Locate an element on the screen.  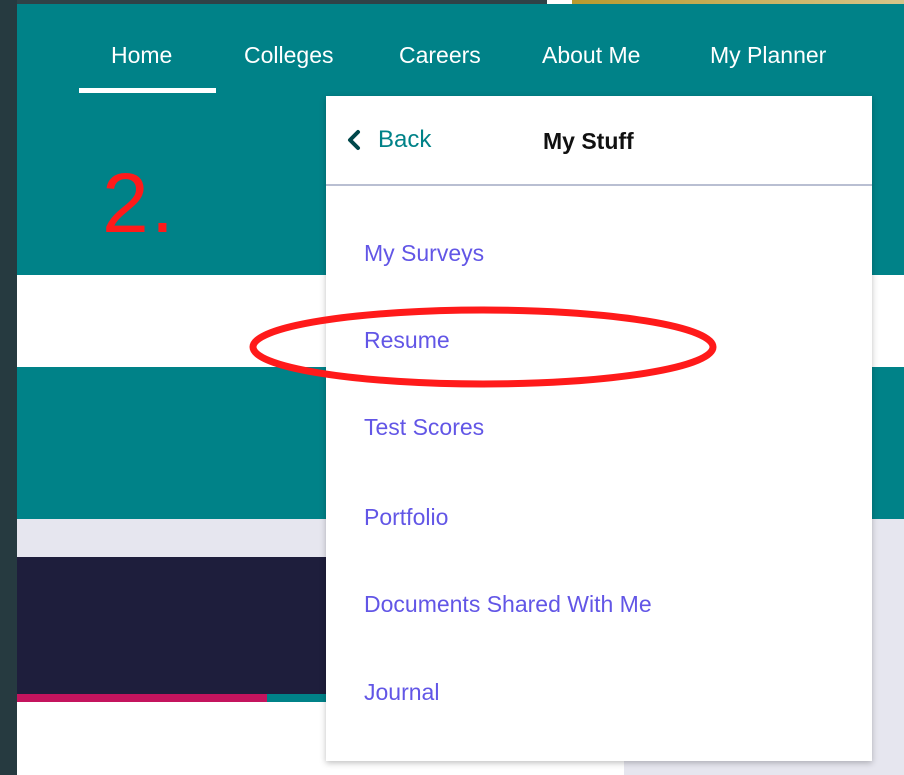
menu-item-resume: Resume is located at coordinates (407, 340).